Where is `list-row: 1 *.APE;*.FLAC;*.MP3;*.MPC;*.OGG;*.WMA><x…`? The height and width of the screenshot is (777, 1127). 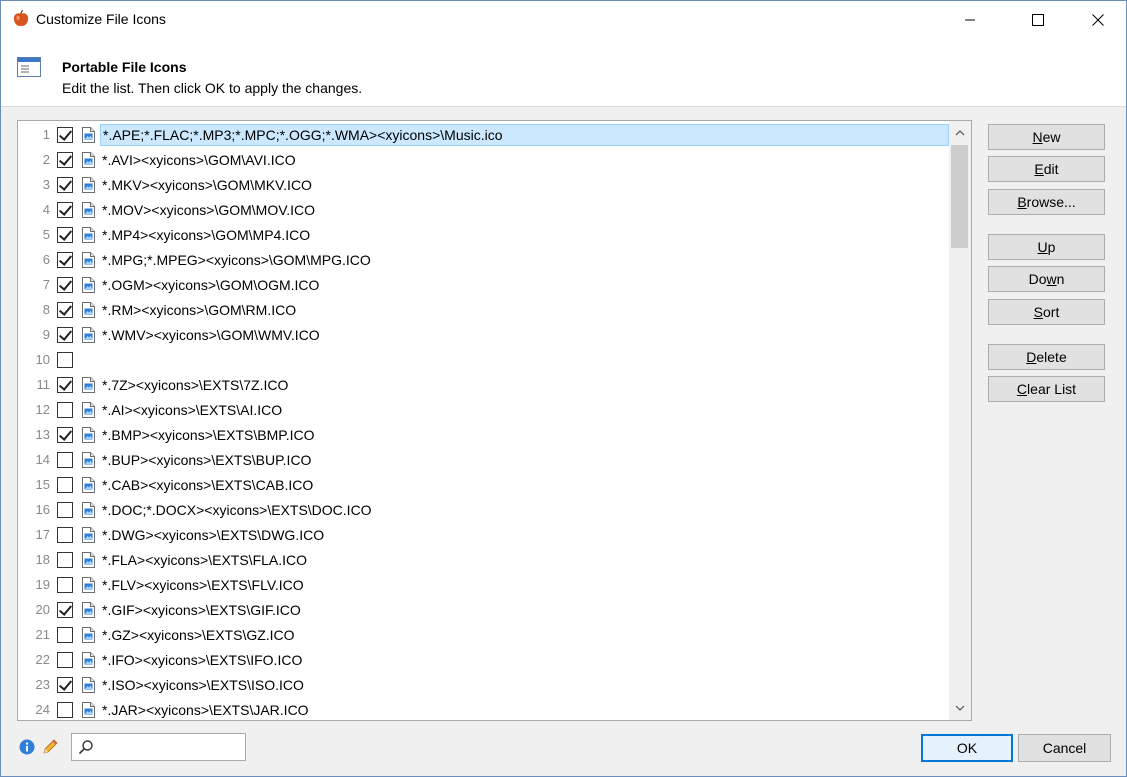
list-row: 1 *.APE;*.FLAC;*.MP3;*.MPC;*.OGG;*.WMA><x… is located at coordinates (483, 135).